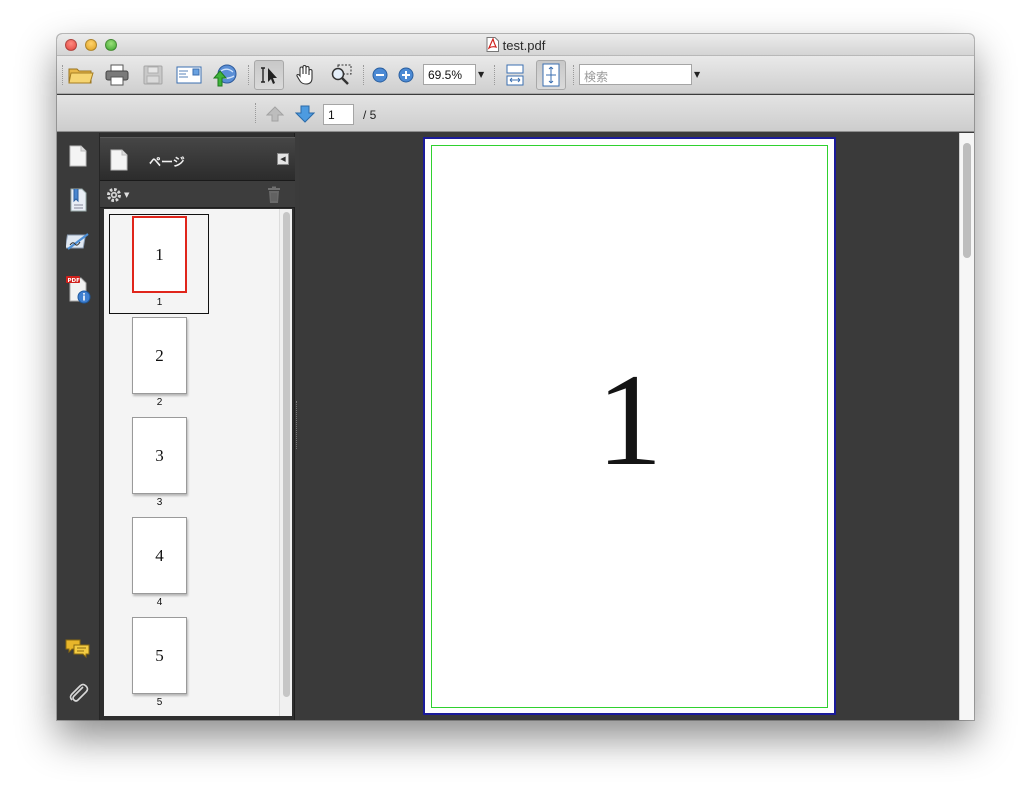  I want to click on title-bar: test.pdf, so click(515, 45).